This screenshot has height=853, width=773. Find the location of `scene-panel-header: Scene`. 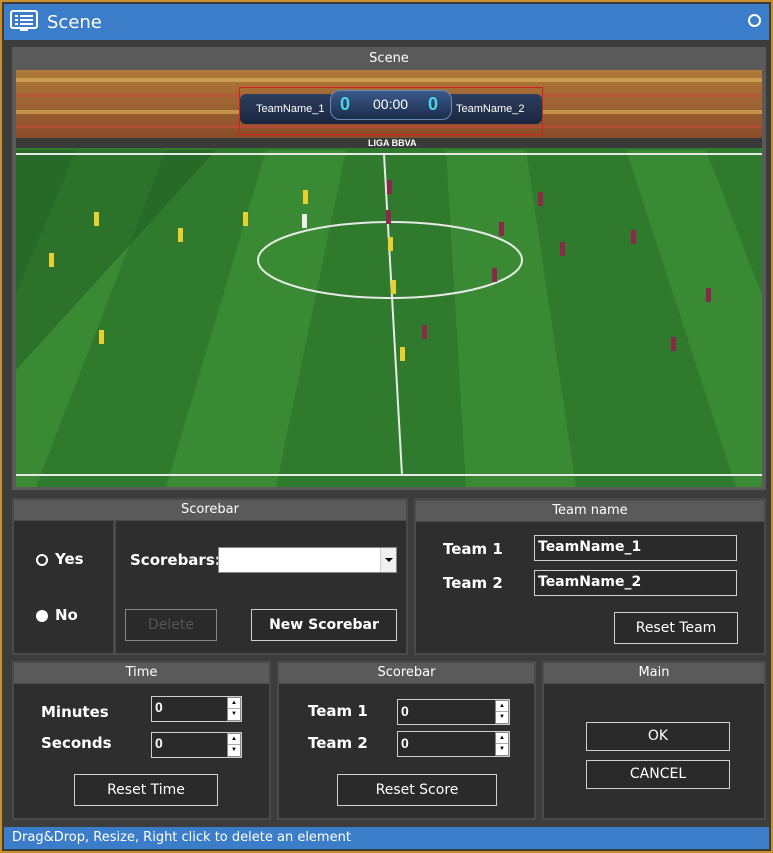

scene-panel-header: Scene is located at coordinates (389, 59).